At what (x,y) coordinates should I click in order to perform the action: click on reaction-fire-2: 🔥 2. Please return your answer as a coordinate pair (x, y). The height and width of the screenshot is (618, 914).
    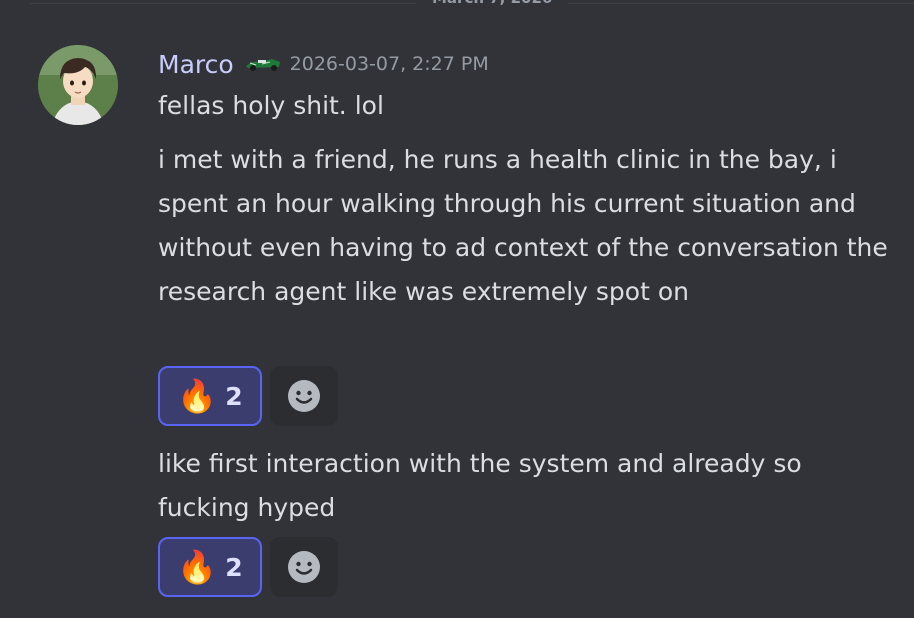
    Looking at the image, I should click on (210, 567).